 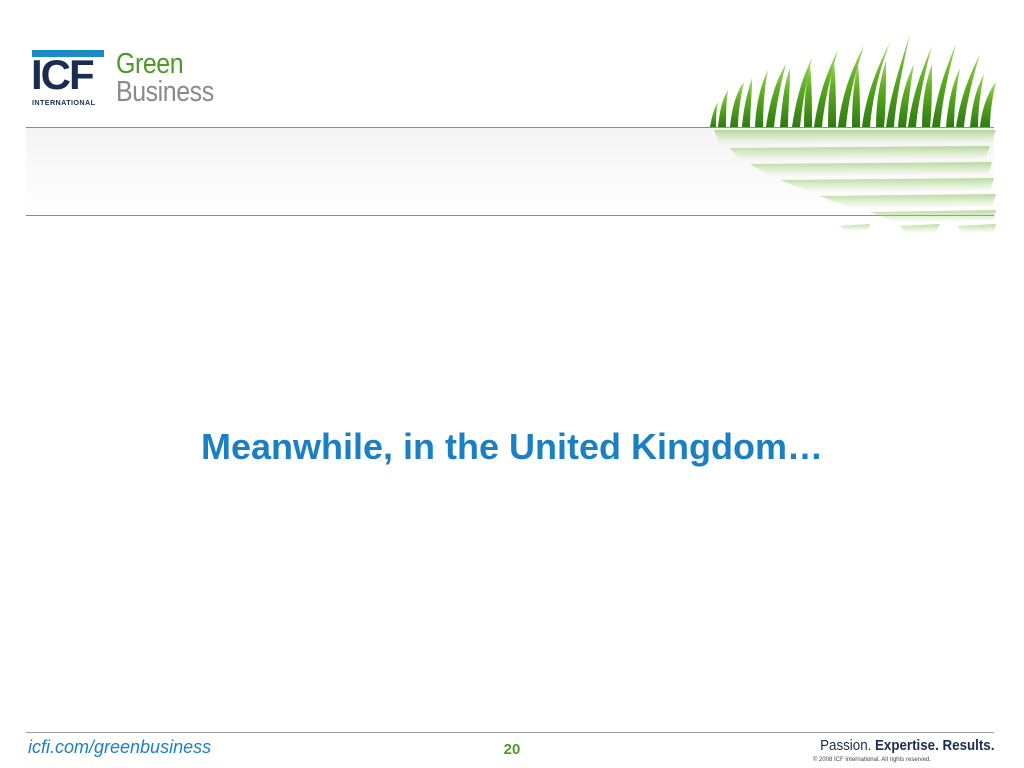 I want to click on footer-divider, so click(x=510, y=732).